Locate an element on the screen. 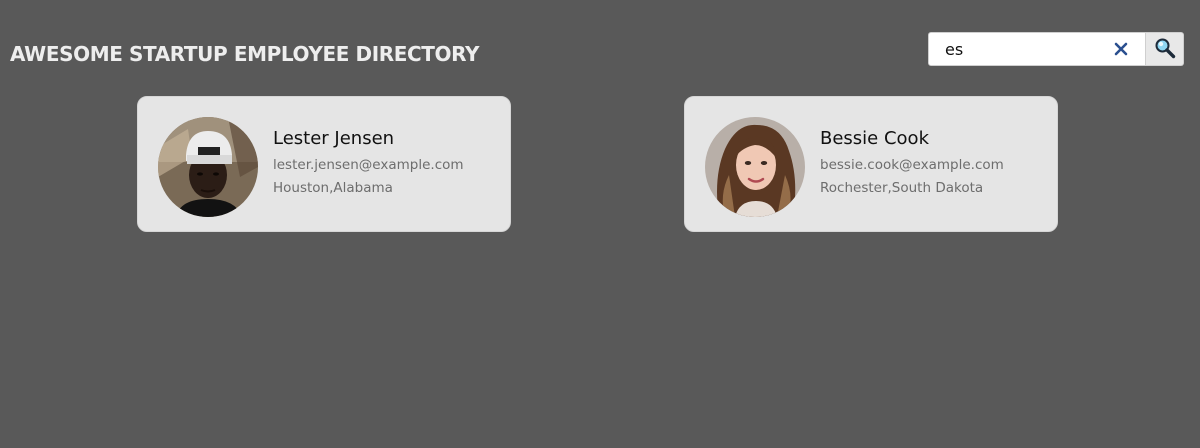 The image size is (1200, 448). employee-name: Bessie Cook is located at coordinates (874, 138).